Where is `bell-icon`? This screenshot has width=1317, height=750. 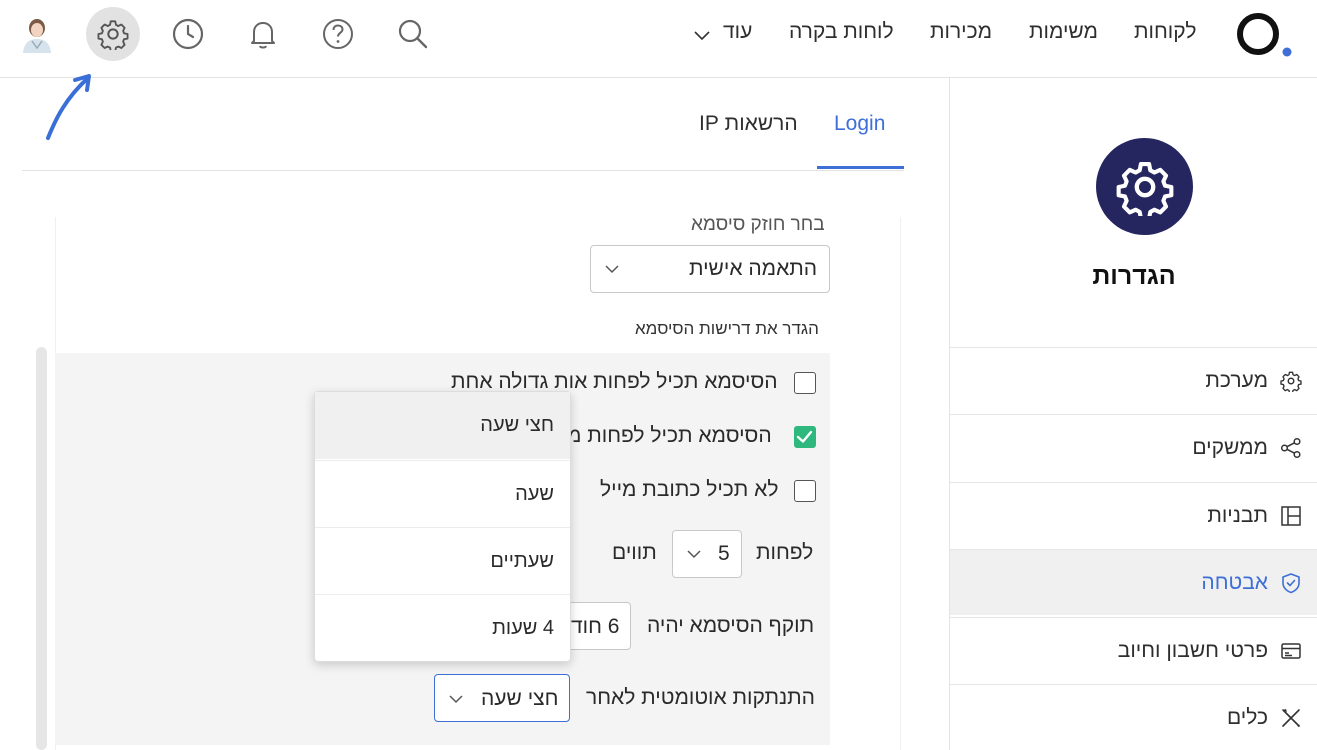
bell-icon is located at coordinates (263, 34).